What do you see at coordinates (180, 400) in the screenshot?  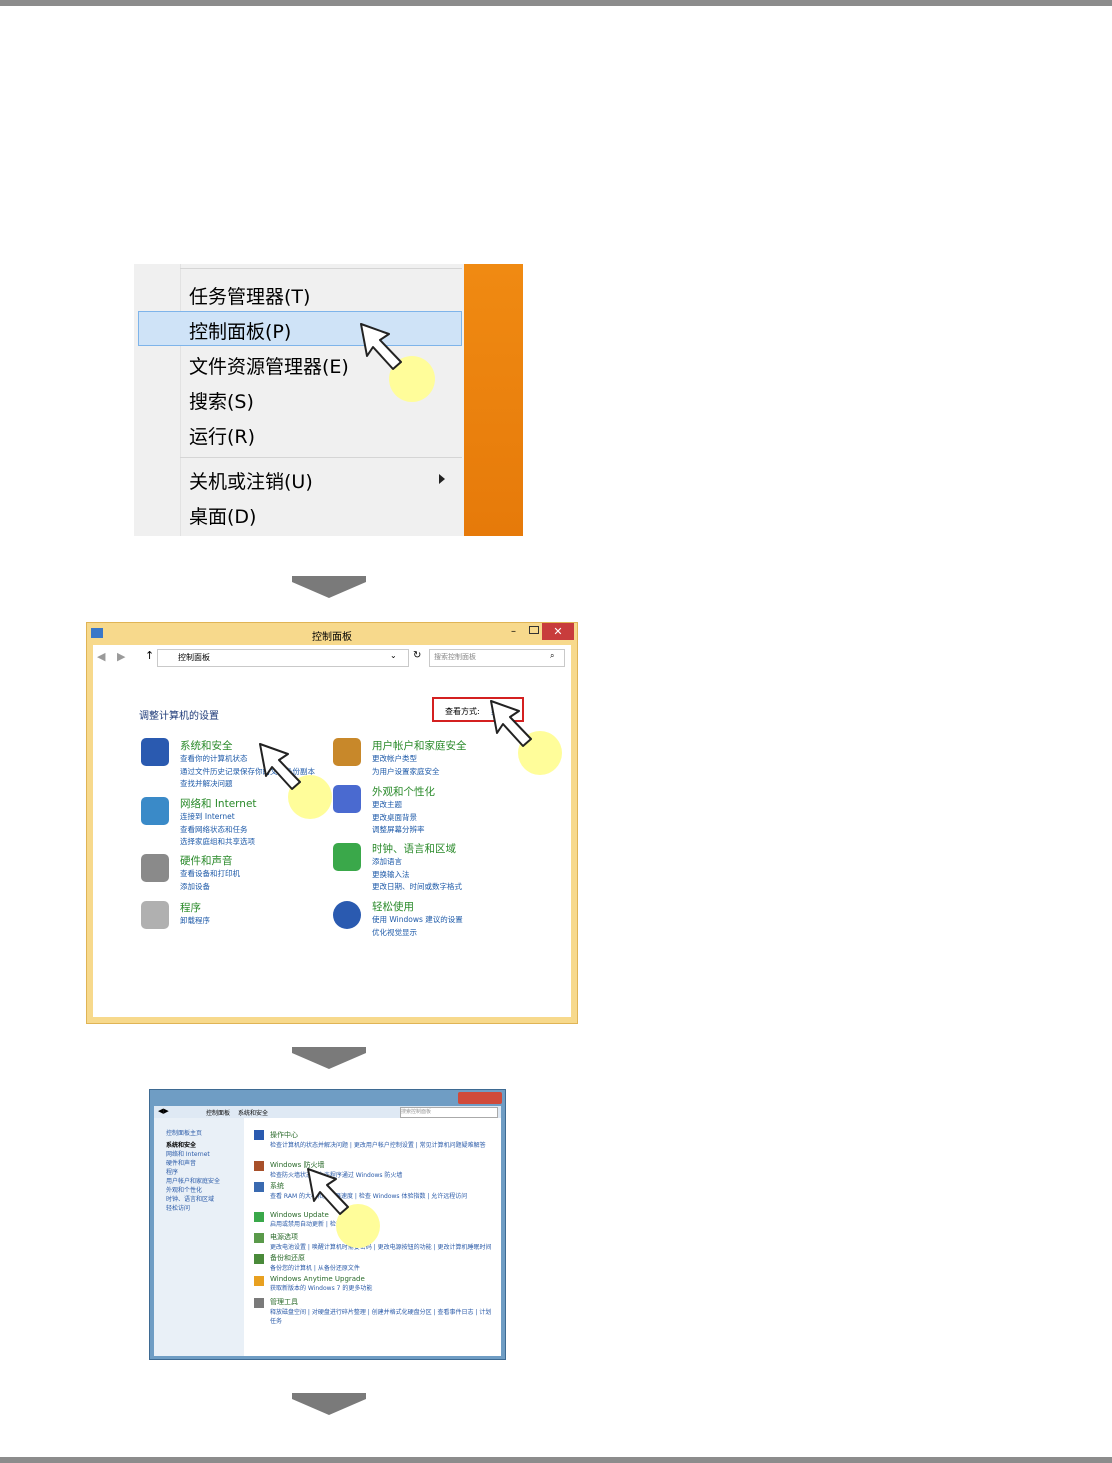 I see `menu-gutter` at bounding box center [180, 400].